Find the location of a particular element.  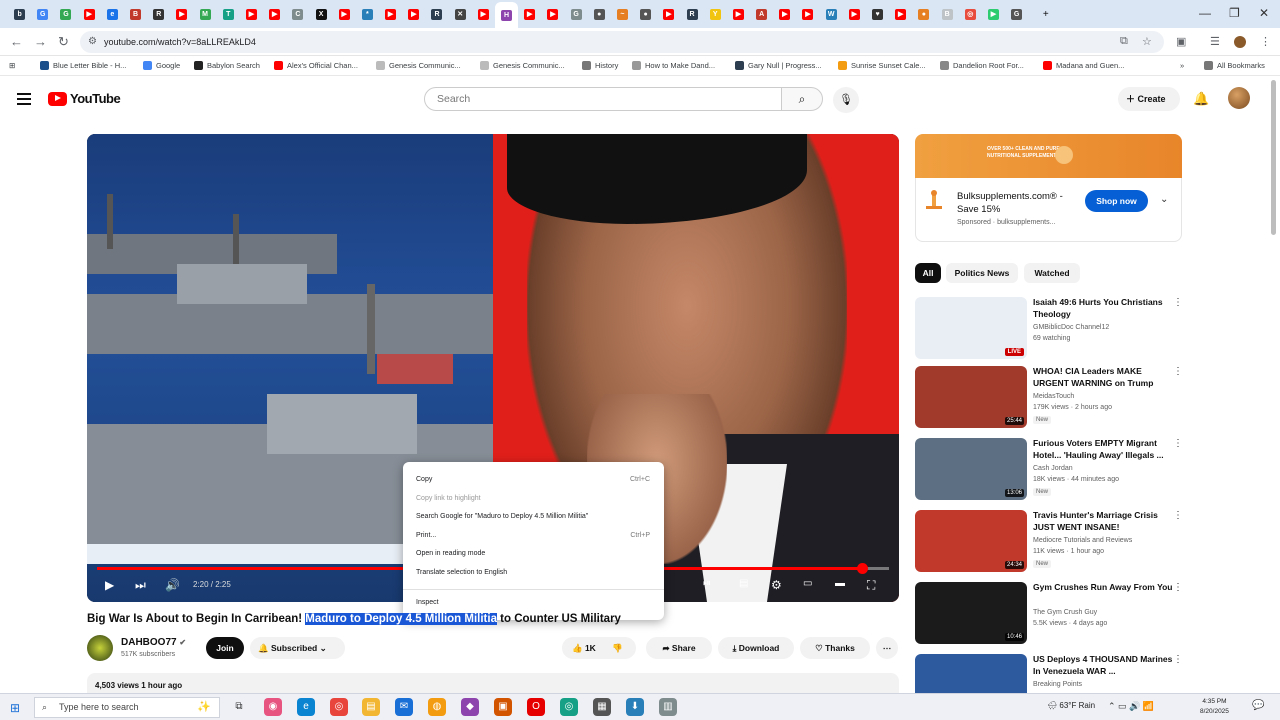

channel-name: DAHBOO77 ✔ is located at coordinates (153, 642).